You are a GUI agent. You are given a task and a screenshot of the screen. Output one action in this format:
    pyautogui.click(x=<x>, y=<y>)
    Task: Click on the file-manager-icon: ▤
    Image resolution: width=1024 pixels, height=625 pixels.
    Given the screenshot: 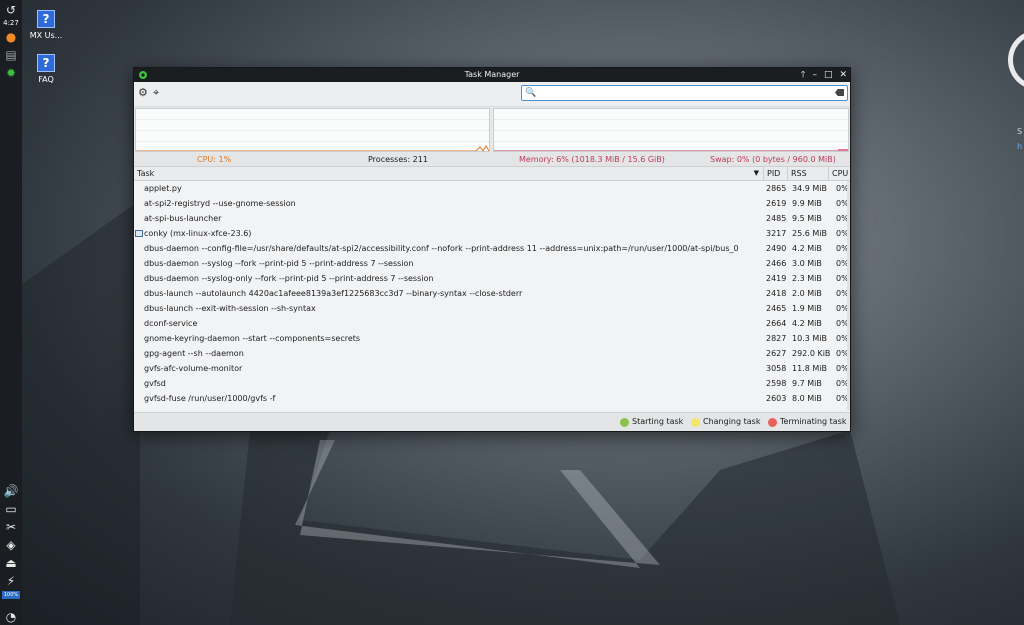 What is the action you would take?
    pyautogui.click(x=11, y=55)
    